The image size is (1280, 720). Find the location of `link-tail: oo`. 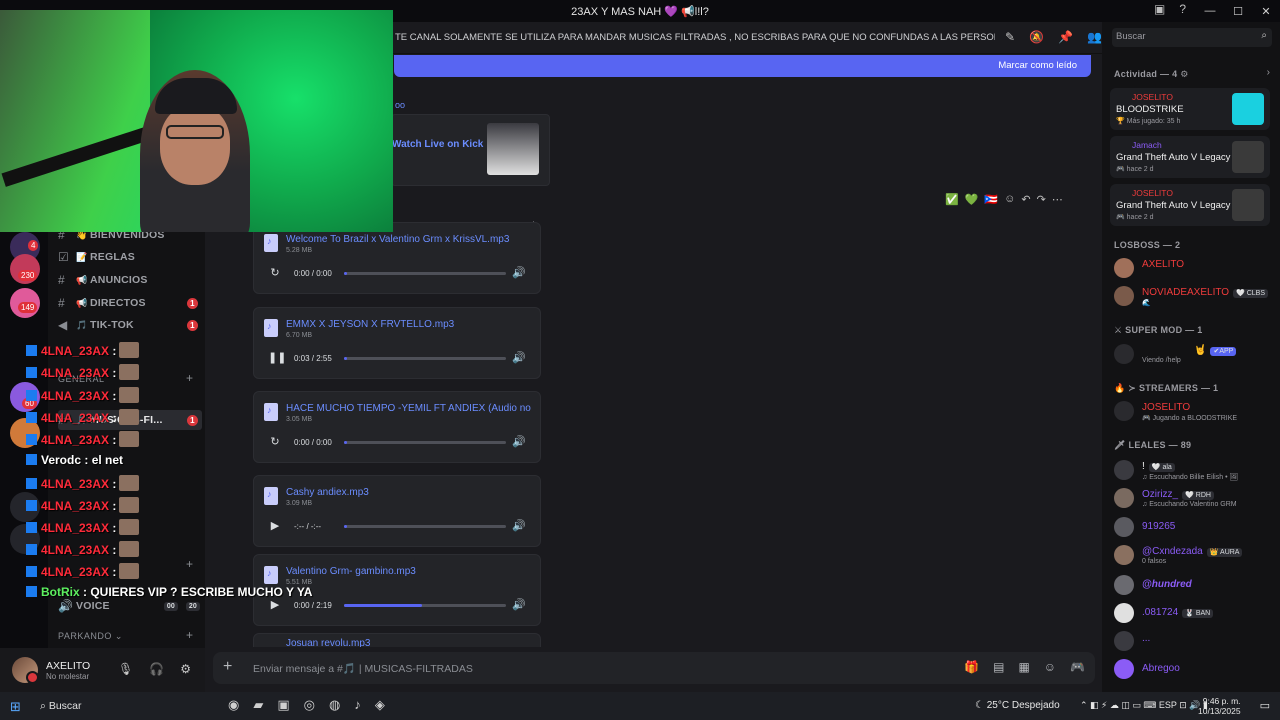

link-tail: oo is located at coordinates (400, 105).